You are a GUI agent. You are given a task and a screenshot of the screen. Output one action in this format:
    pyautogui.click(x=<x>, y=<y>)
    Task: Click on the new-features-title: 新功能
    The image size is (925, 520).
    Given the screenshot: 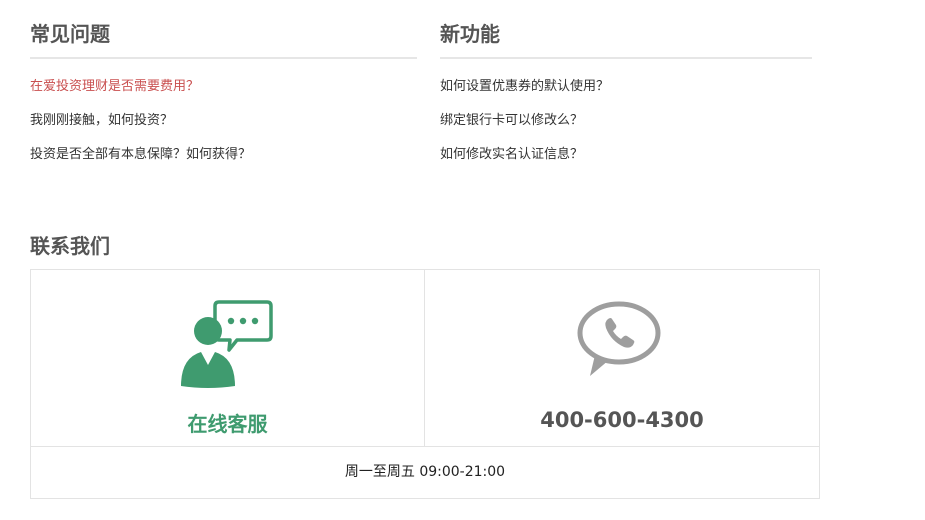 What is the action you would take?
    pyautogui.click(x=470, y=34)
    